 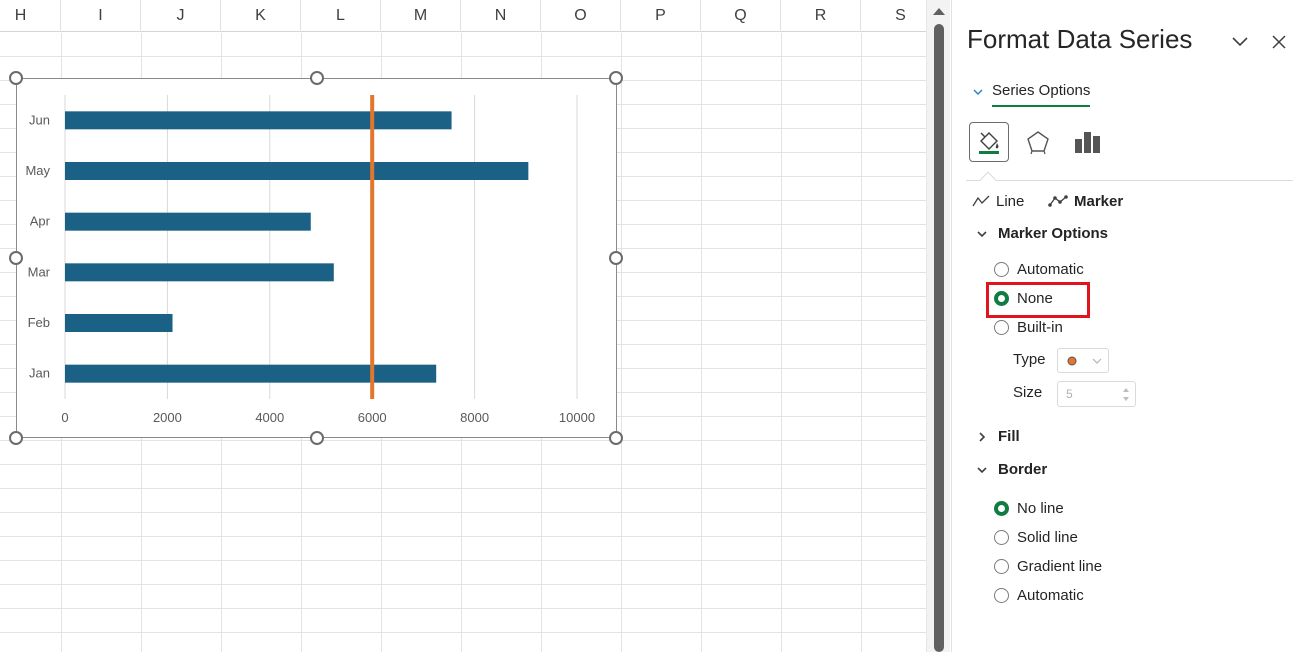 I want to click on y-tick-label: May, so click(x=37, y=170).